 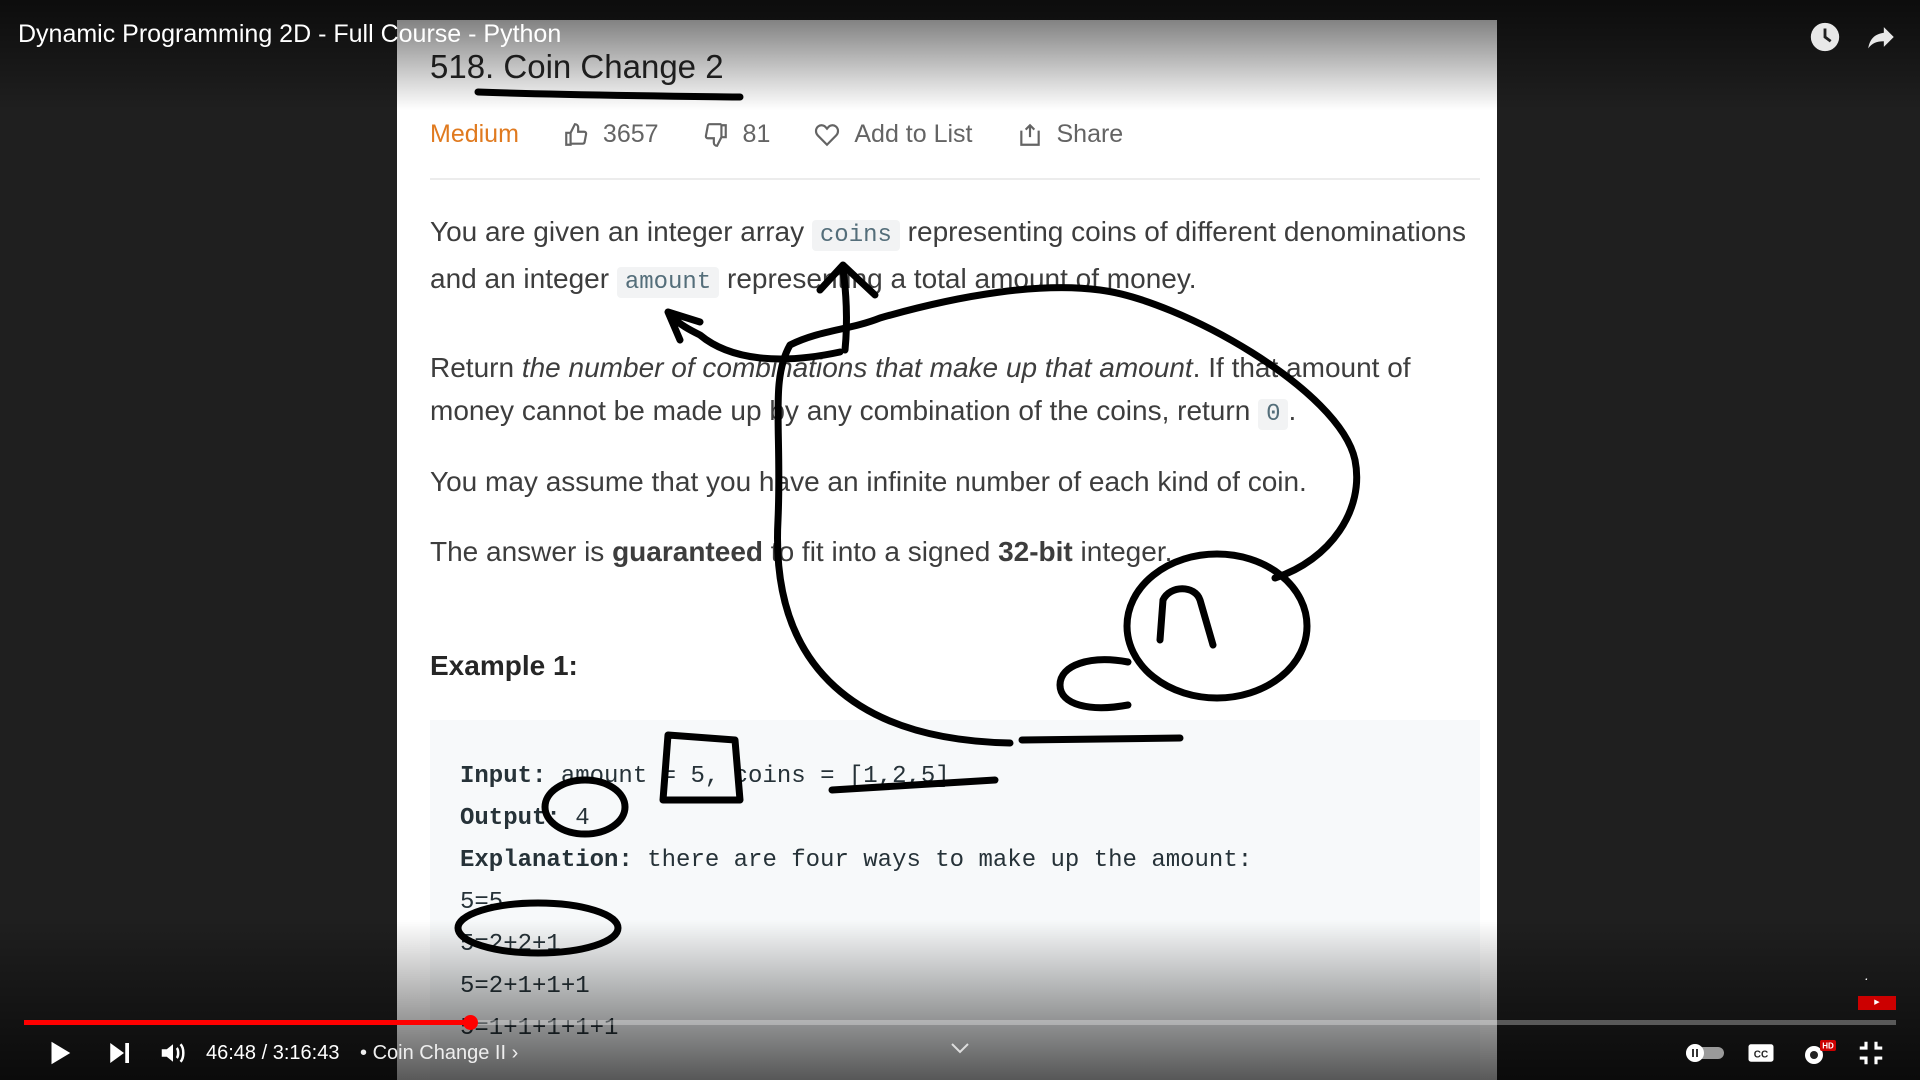 What do you see at coordinates (1866, 978) in the screenshot?
I see `channel-logo: ·` at bounding box center [1866, 978].